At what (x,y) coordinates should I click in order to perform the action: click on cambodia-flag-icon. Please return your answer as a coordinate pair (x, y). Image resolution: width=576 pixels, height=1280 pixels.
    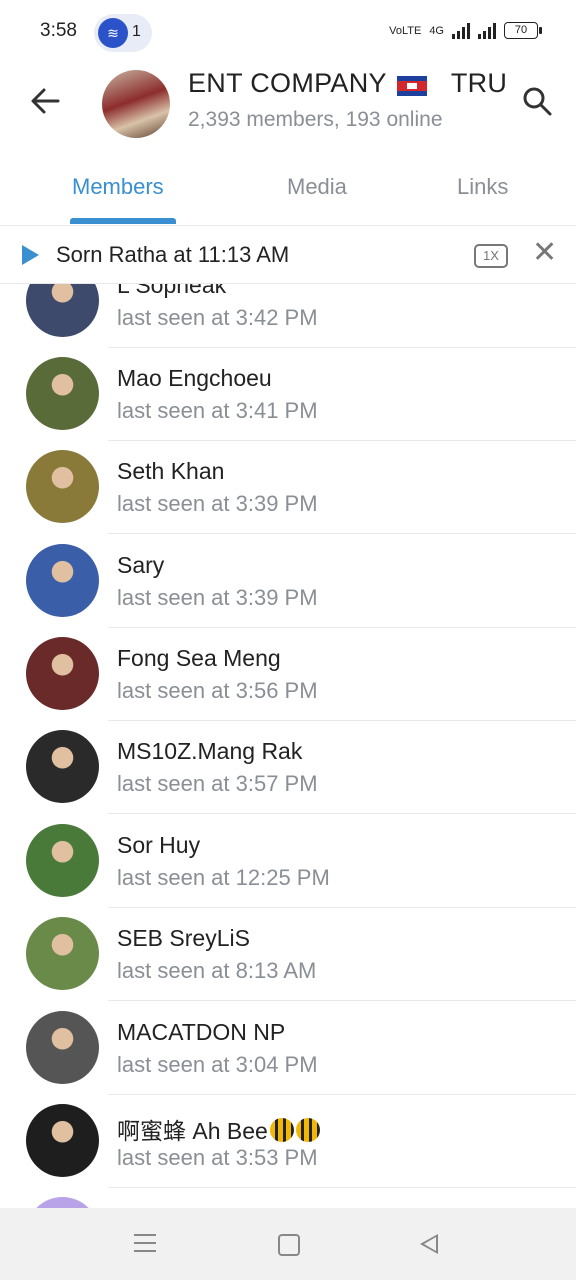
    Looking at the image, I should click on (411, 85).